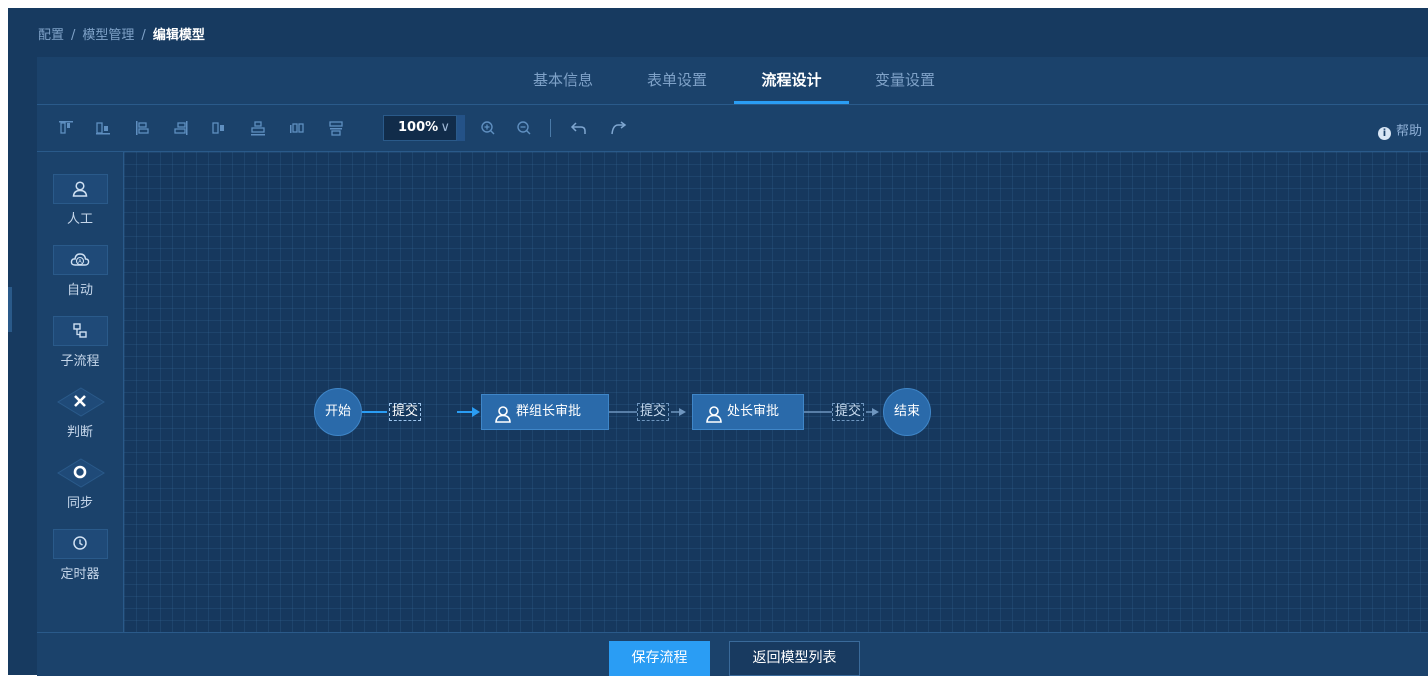  I want to click on node-palette: 人工 A 自动 子流程 判断 同步 定时器, so click(80, 392).